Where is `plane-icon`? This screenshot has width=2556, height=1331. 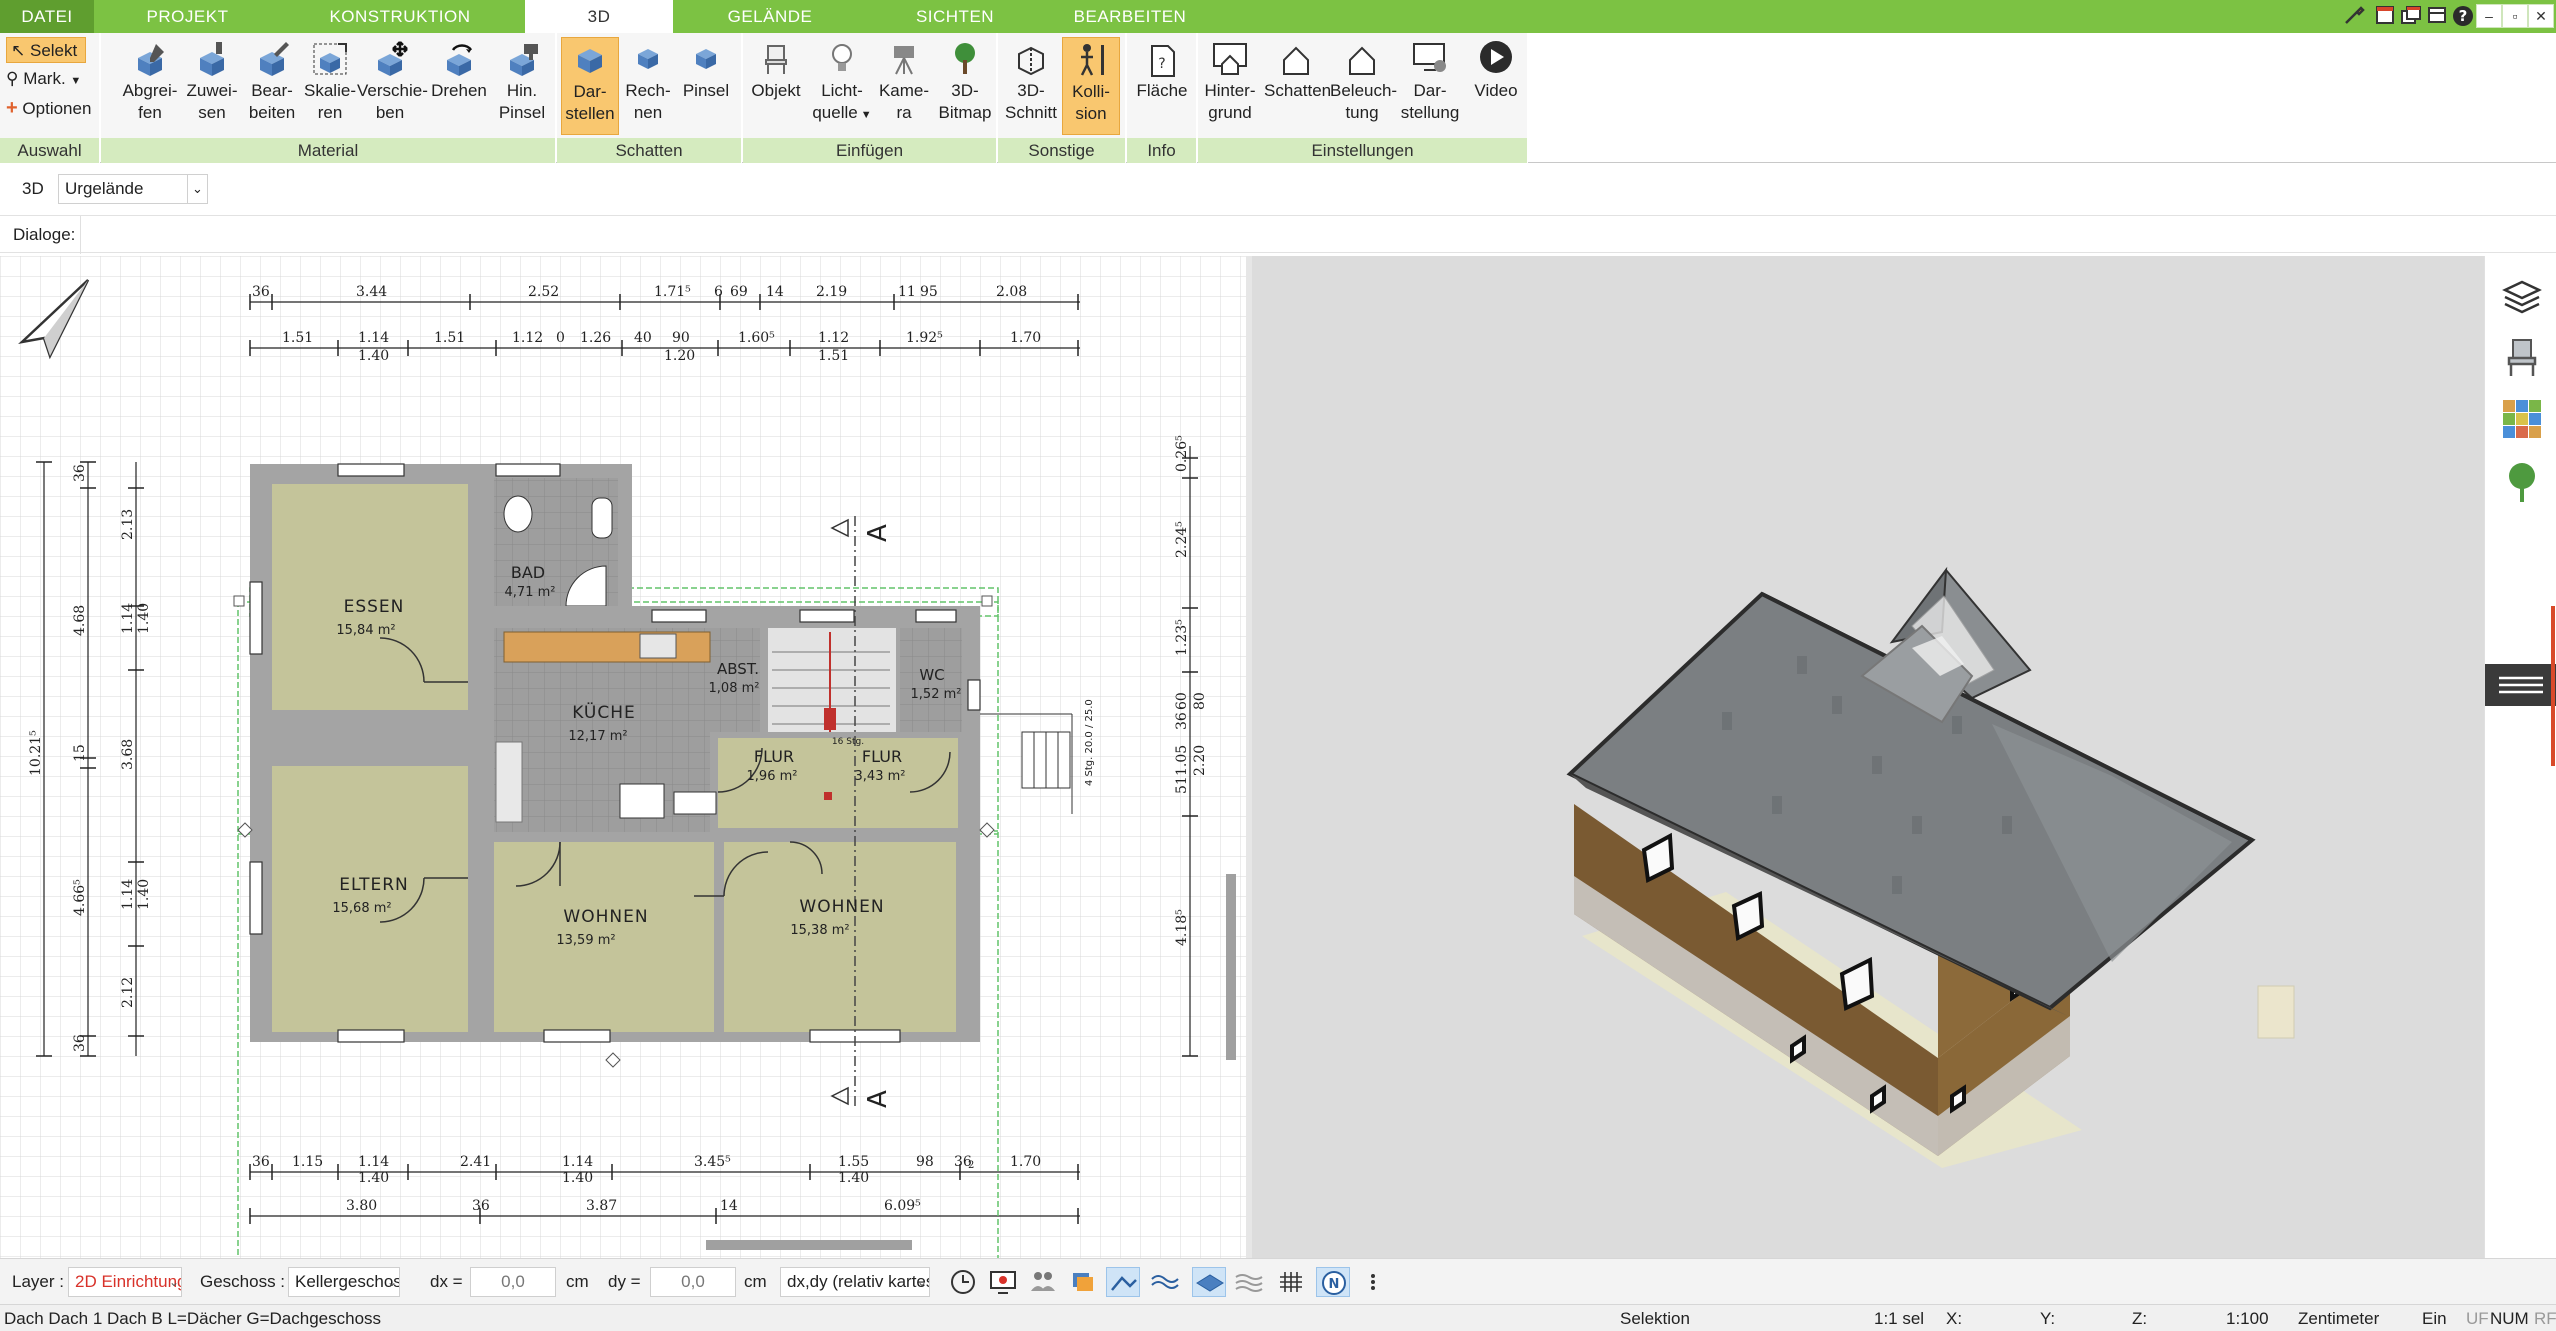
plane-icon is located at coordinates (1209, 1282).